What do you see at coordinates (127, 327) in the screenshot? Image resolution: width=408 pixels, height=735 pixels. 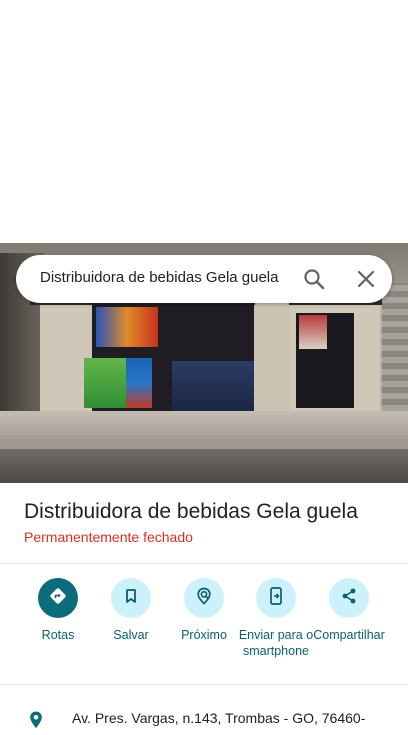 I see `photo-beer-poster` at bounding box center [127, 327].